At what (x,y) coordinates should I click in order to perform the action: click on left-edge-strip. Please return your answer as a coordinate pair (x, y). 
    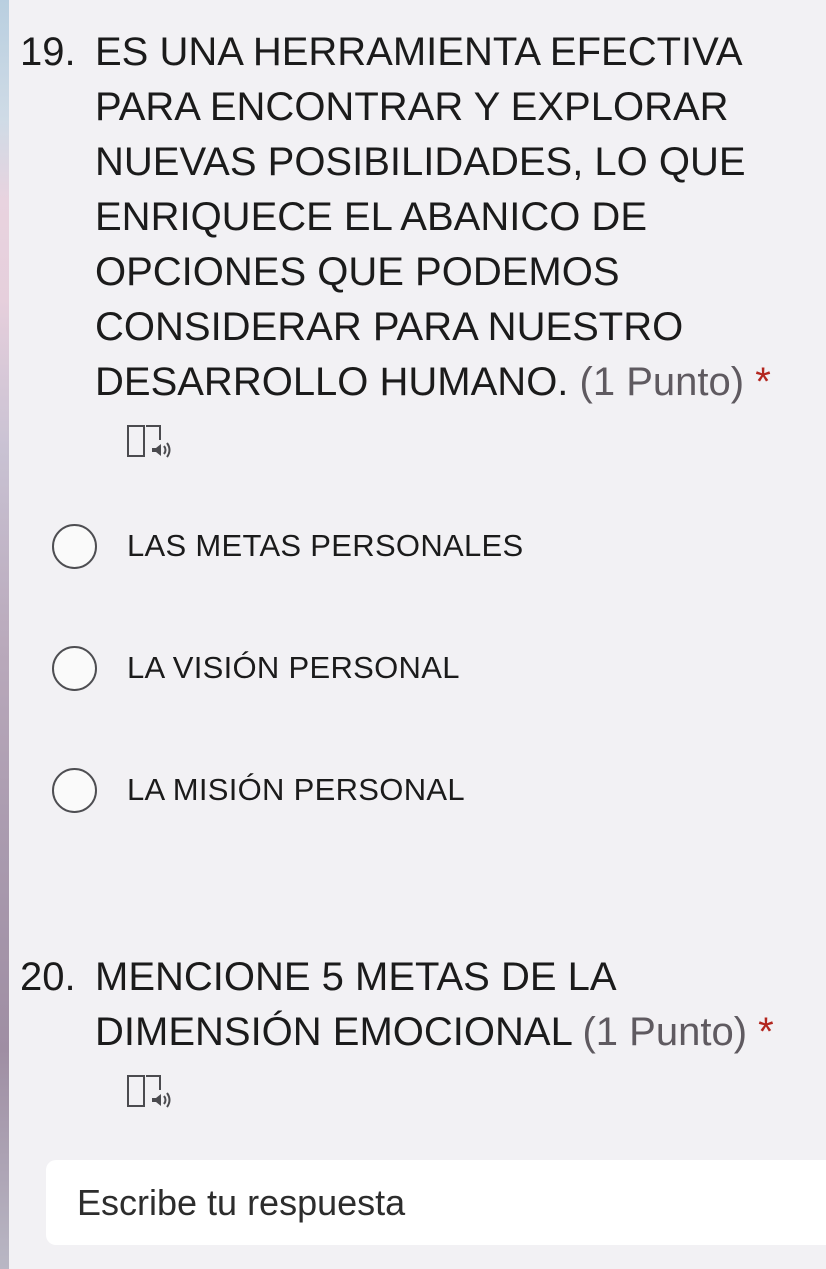
    Looking at the image, I should click on (4, 634).